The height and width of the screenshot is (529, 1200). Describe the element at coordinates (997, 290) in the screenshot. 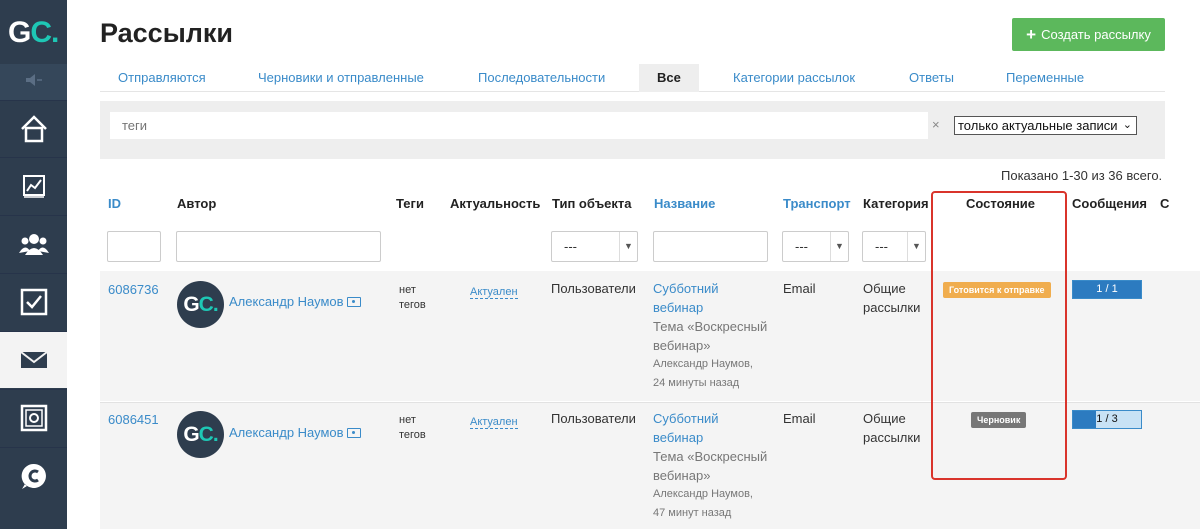

I see `status-badge: Готовится к отправке` at that location.